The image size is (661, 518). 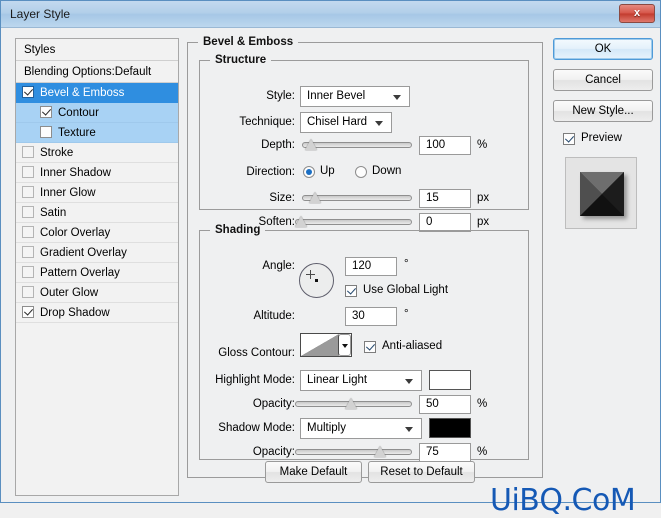 What do you see at coordinates (75, 233) in the screenshot?
I see `sidebar-item-label: Color Overlay` at bounding box center [75, 233].